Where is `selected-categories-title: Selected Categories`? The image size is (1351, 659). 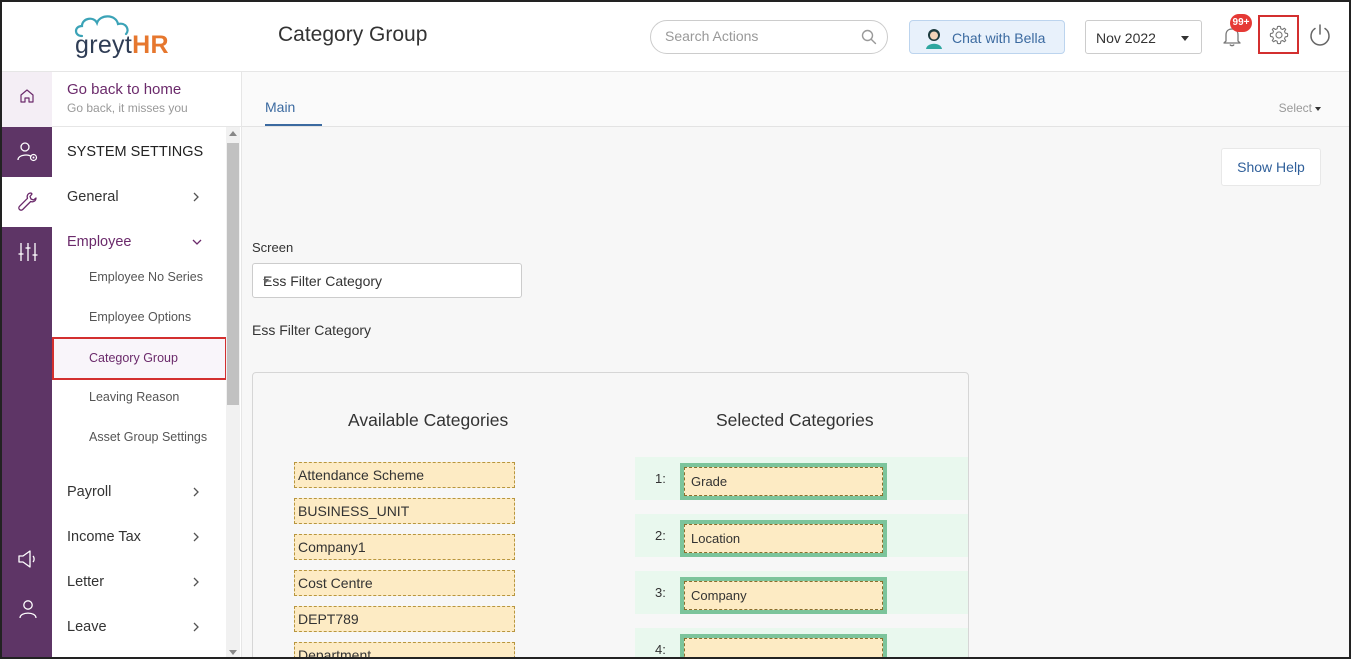 selected-categories-title: Selected Categories is located at coordinates (795, 420).